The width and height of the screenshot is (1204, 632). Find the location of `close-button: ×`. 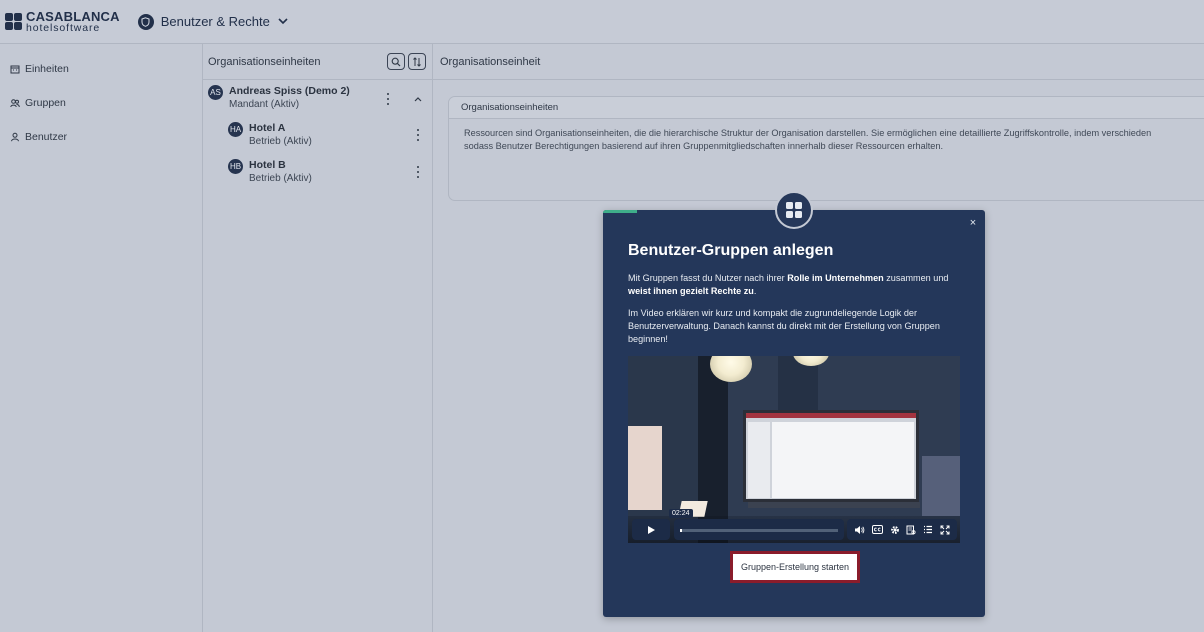

close-button: × is located at coordinates (973, 223).